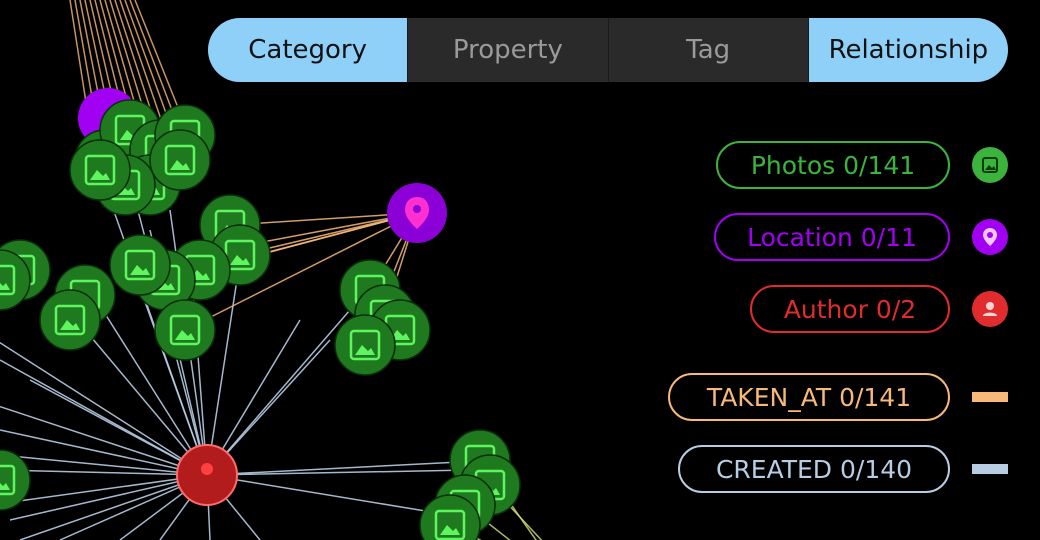 This screenshot has height=540, width=1040. Describe the element at coordinates (508, 50) in the screenshot. I see `tab-property: Property` at that location.